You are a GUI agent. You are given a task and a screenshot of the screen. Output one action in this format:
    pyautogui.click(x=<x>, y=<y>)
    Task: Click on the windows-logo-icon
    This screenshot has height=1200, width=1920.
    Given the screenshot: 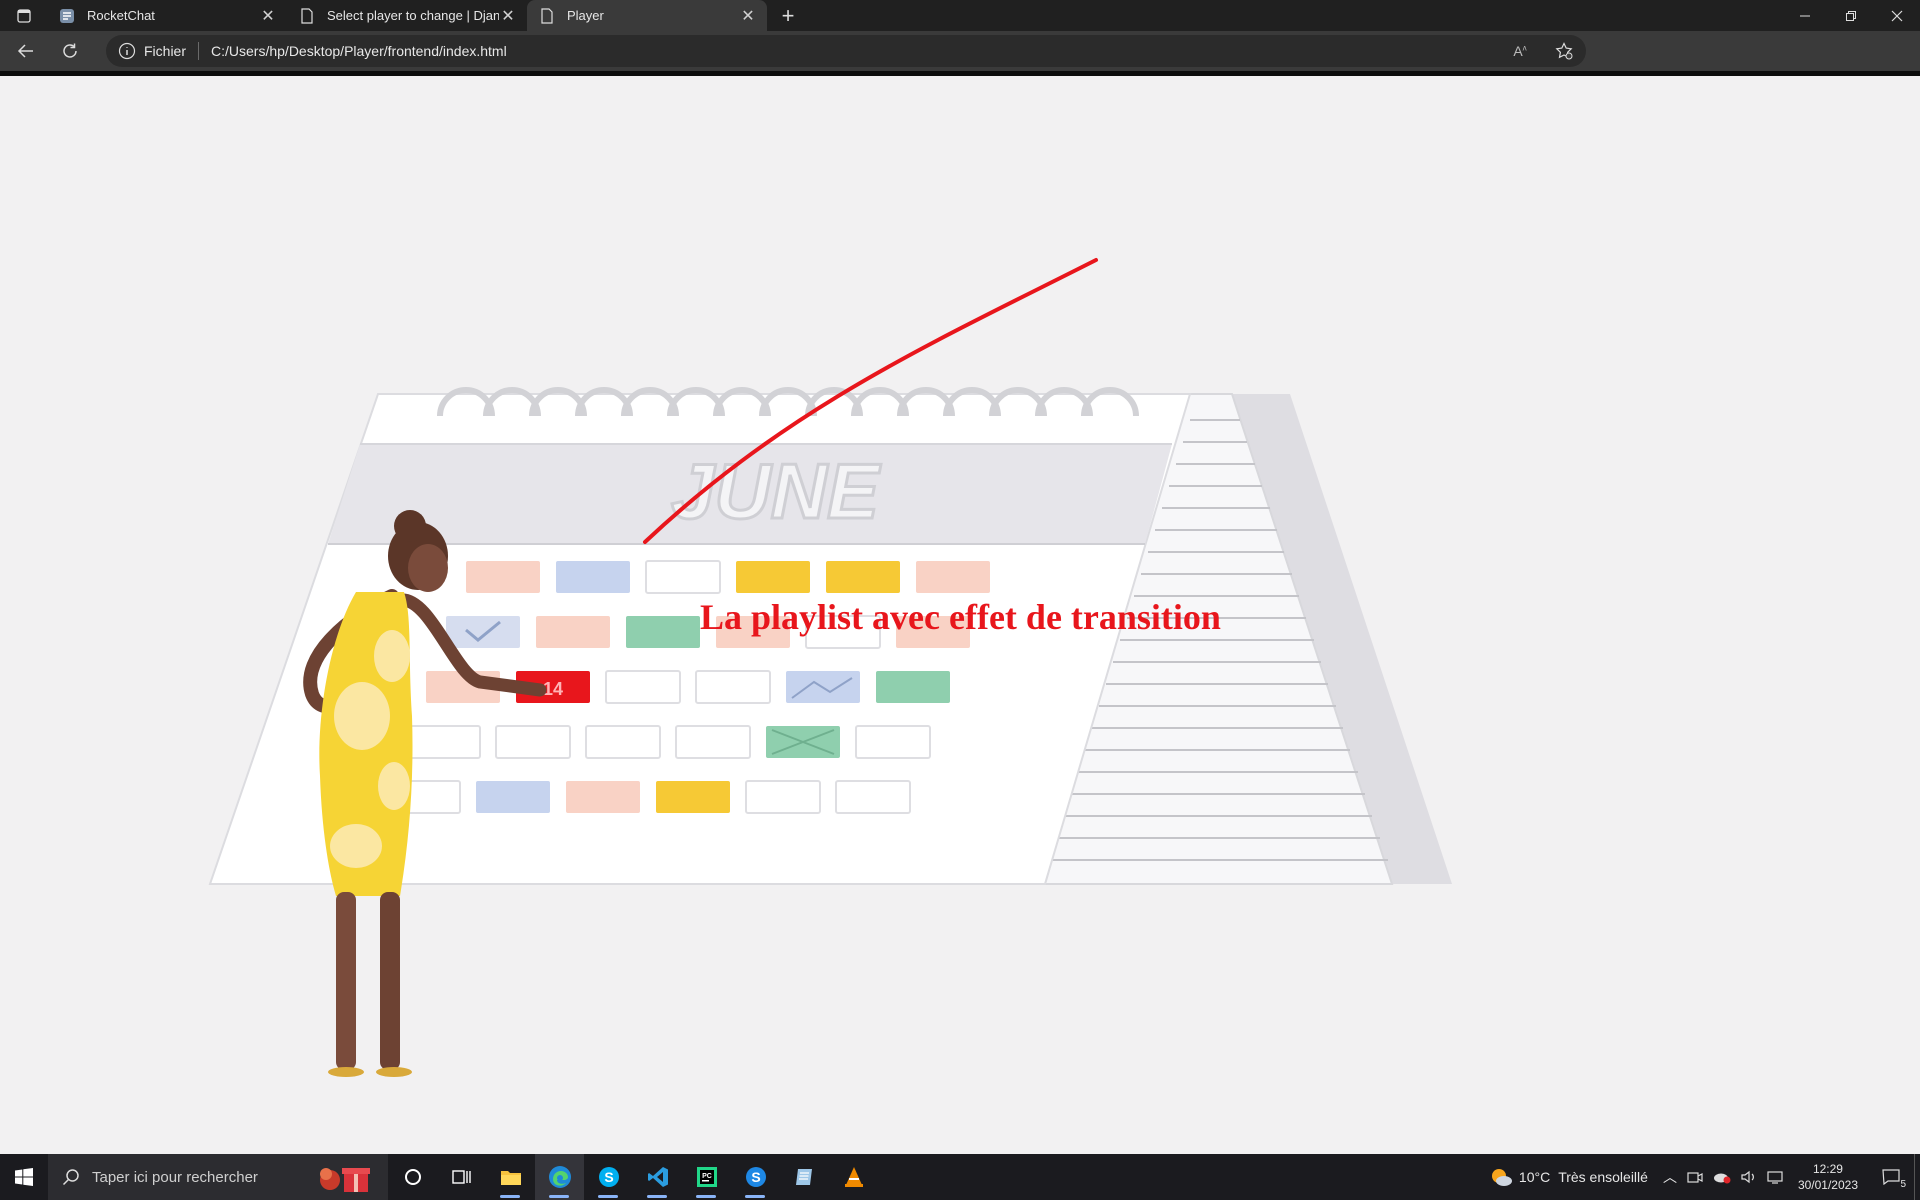 What is the action you would take?
    pyautogui.click(x=24, y=1177)
    